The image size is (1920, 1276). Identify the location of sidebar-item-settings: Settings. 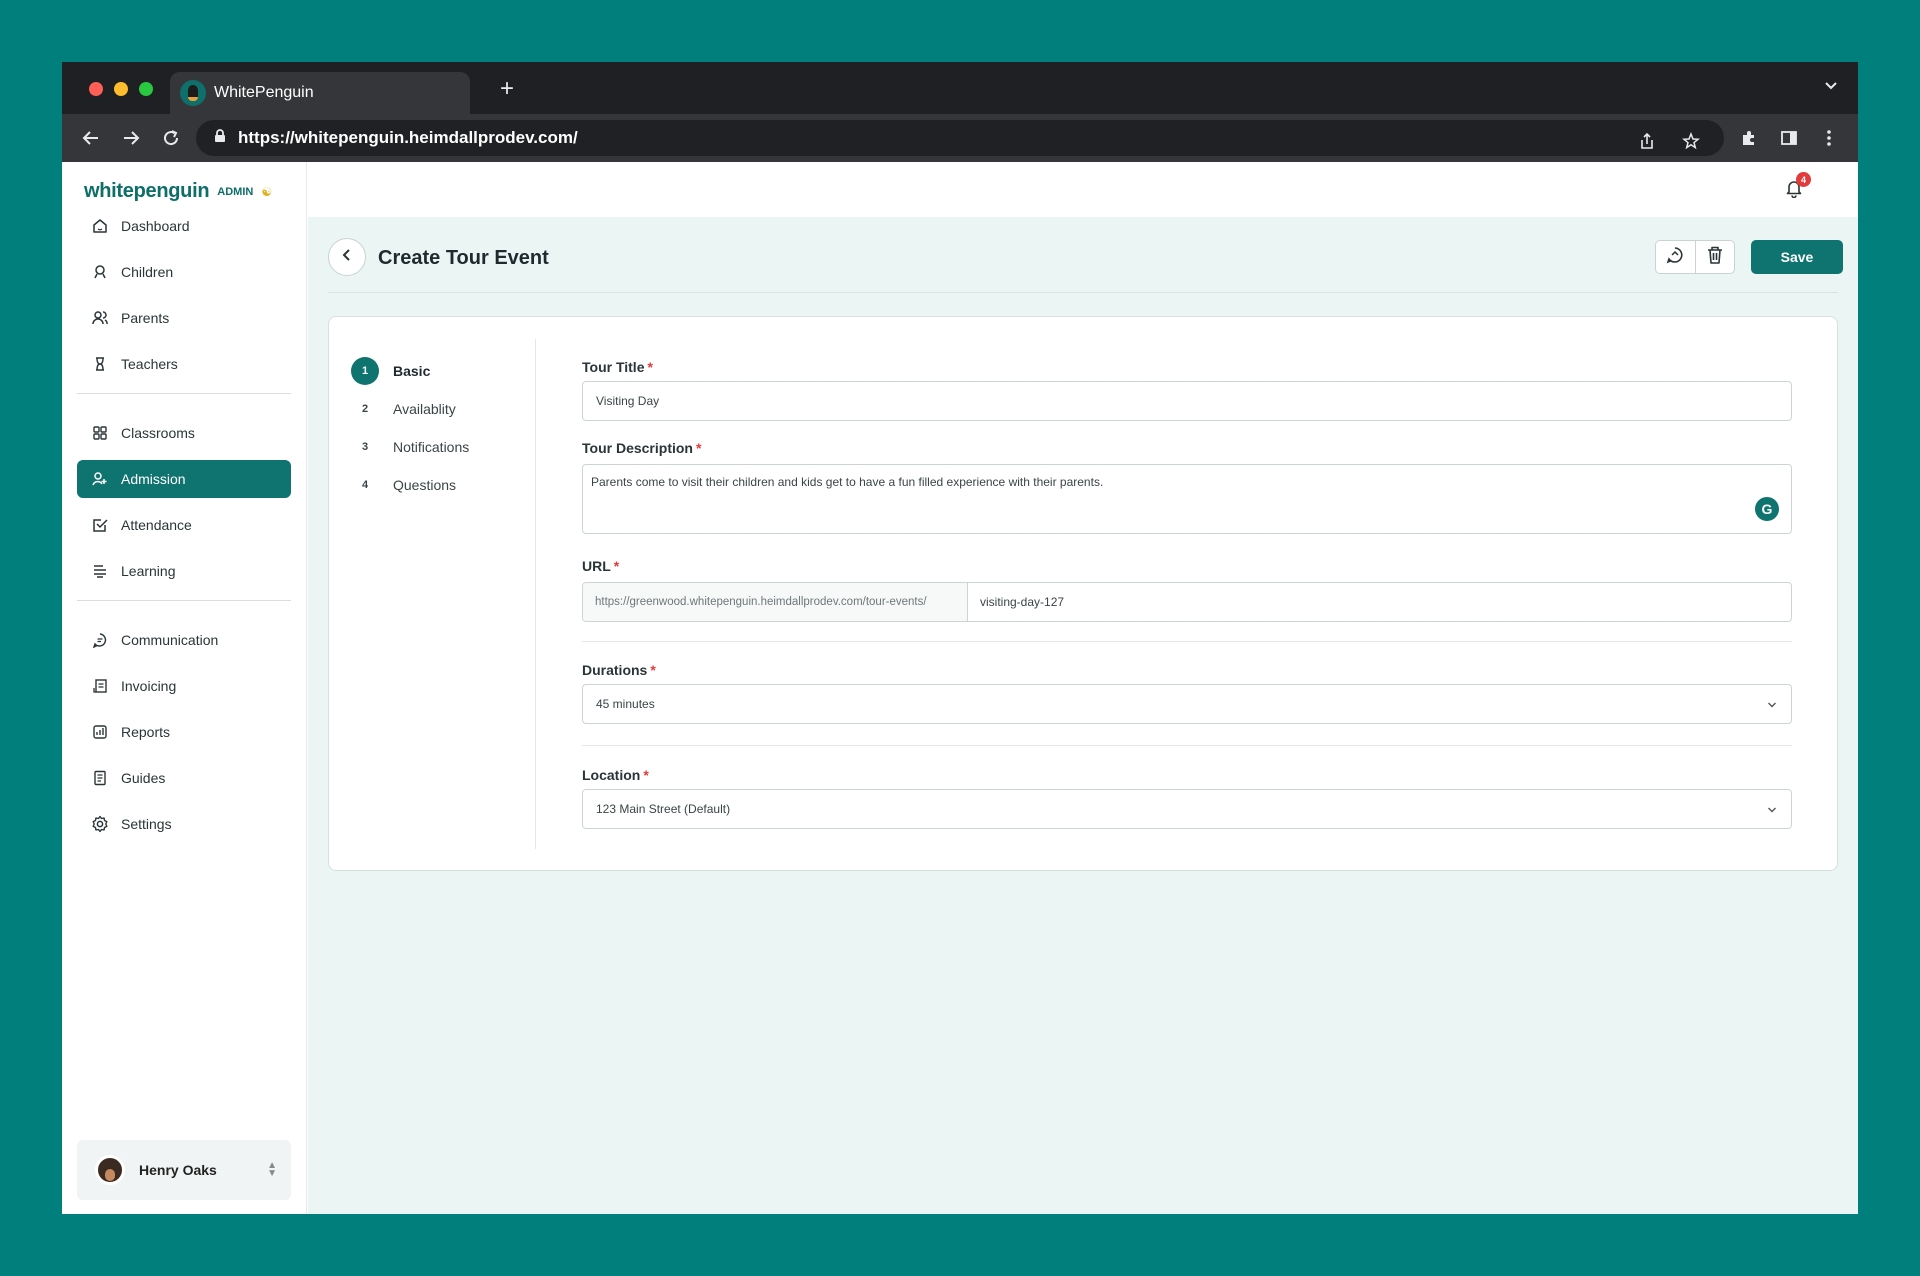
(184, 824).